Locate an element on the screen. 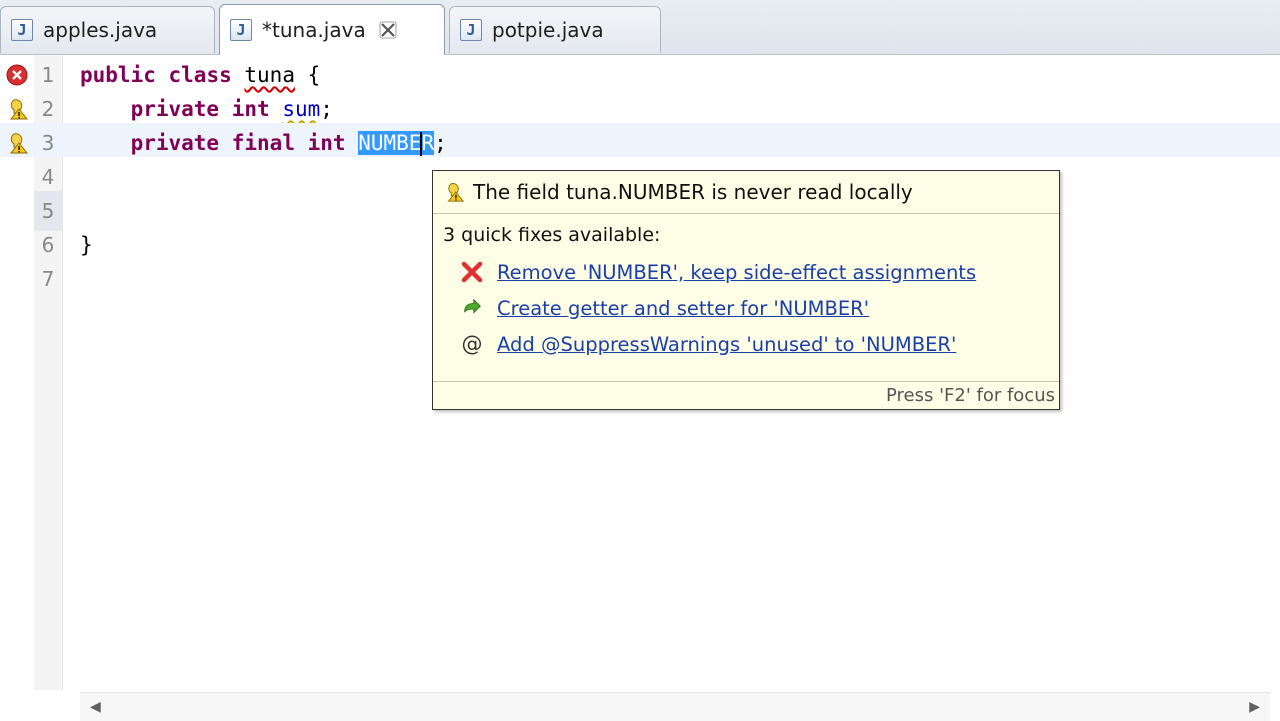  quick-fix-count: 3 quick fixes available: is located at coordinates (552, 235).